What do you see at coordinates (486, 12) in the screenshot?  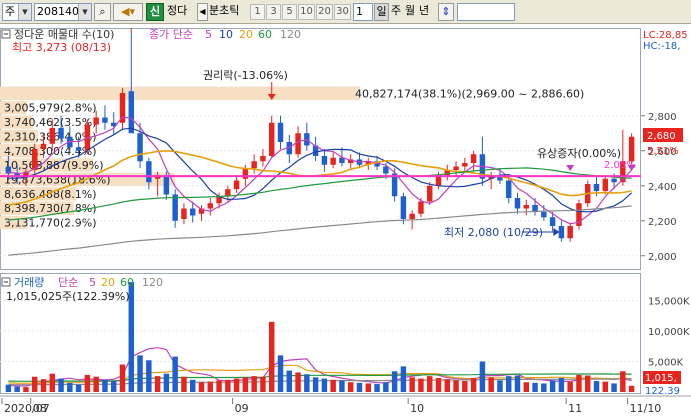 I see `extra-input` at bounding box center [486, 12].